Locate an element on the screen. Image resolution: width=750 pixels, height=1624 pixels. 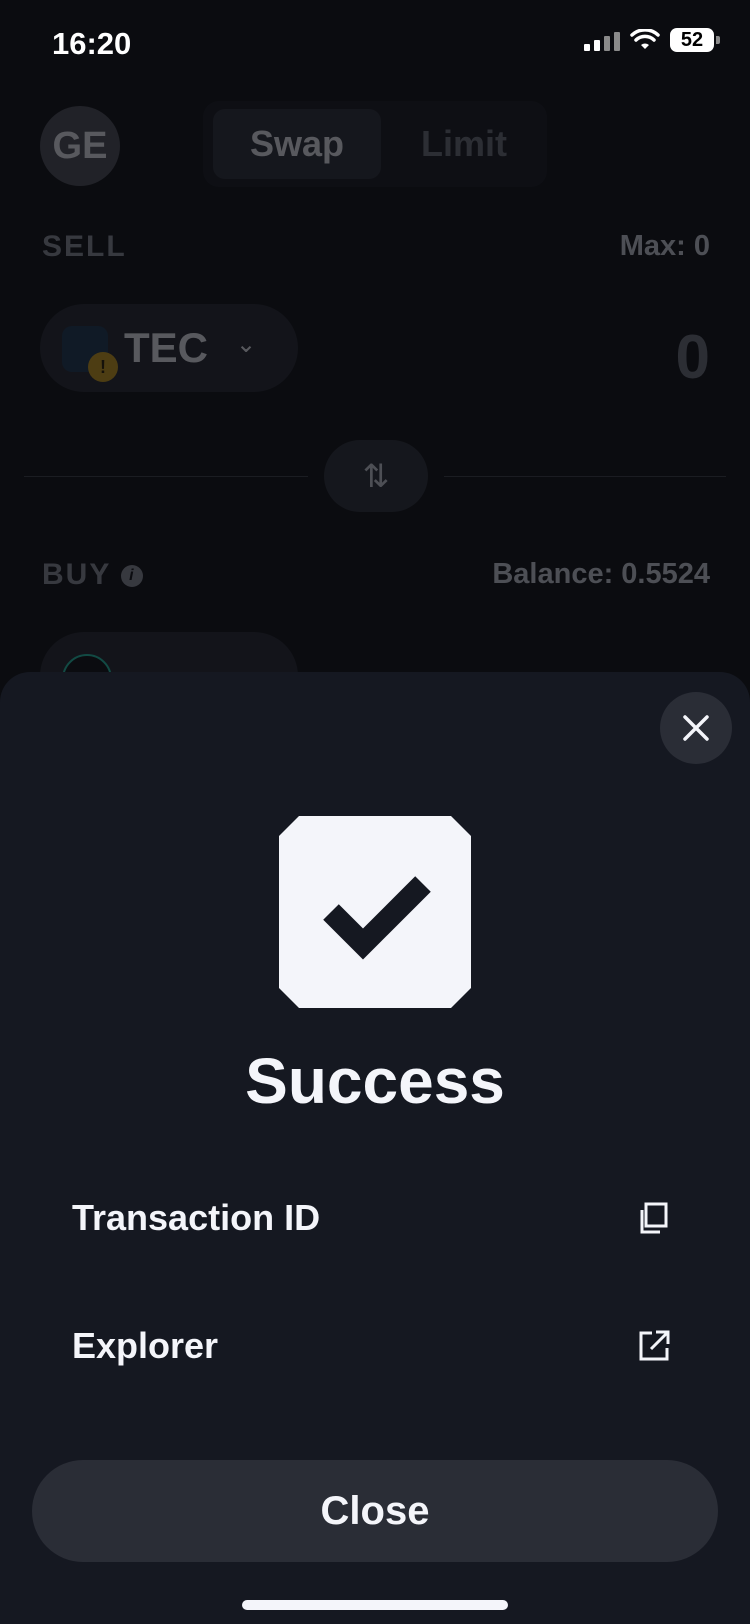
switch-direction-button: ⇅ is located at coordinates (376, 476).